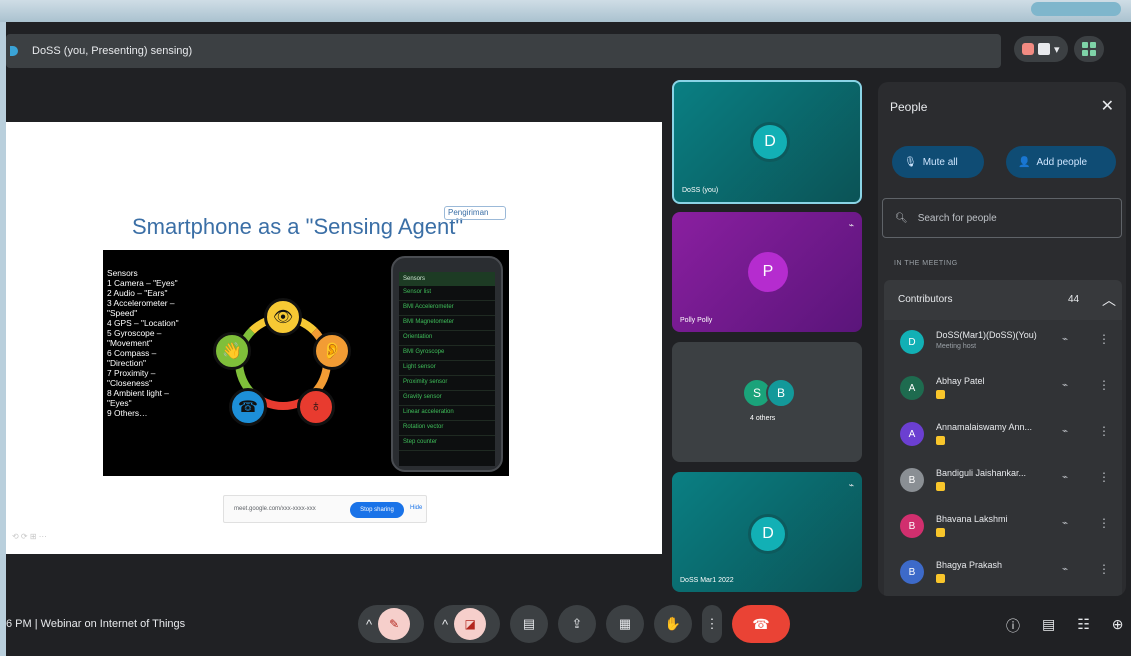 This screenshot has height=656, width=1131. Describe the element at coordinates (416, 508) in the screenshot. I see `hide-link: Hide` at that location.